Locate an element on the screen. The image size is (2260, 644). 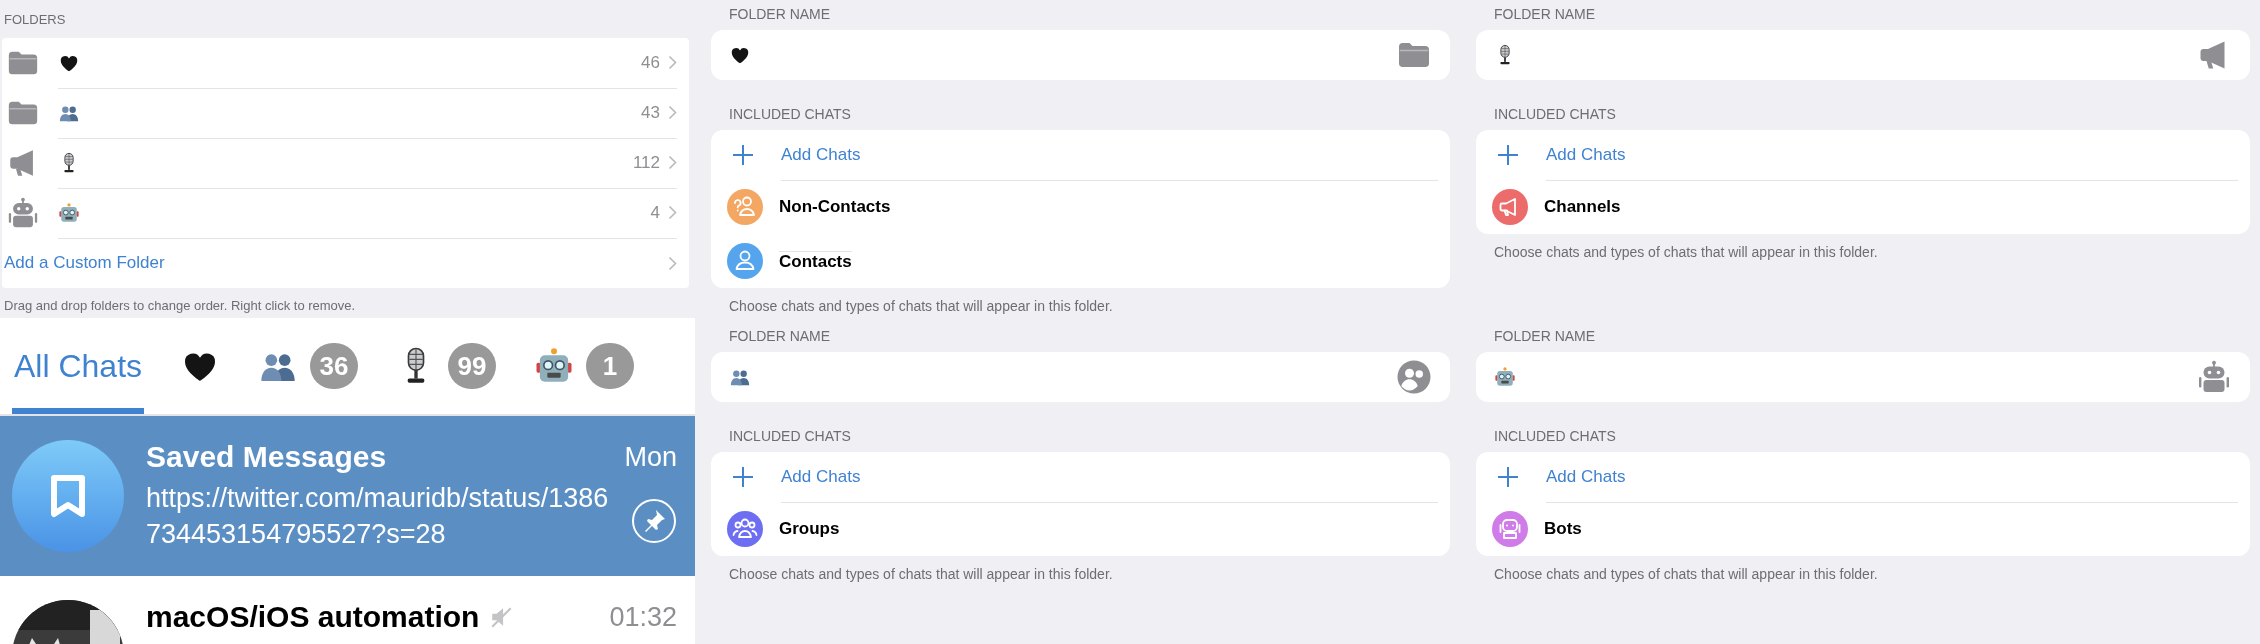
chat-count: 46 is located at coordinates (650, 62).